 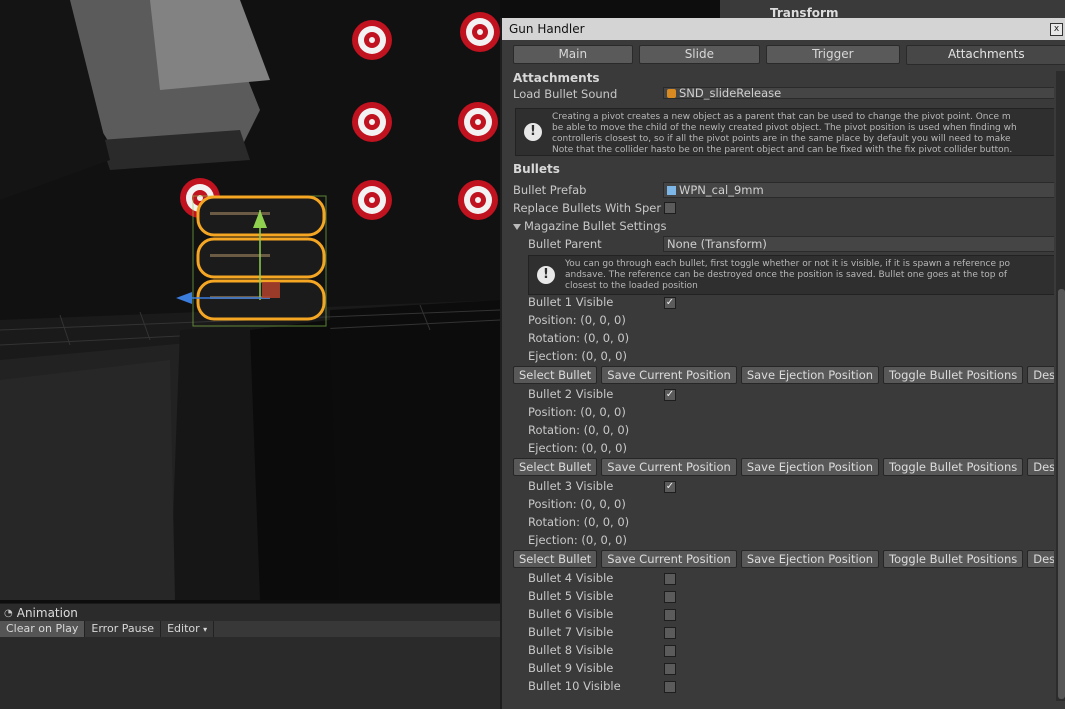 What do you see at coordinates (858, 93) in the screenshot?
I see `load-bullet-sound-field: SND_slideRelease` at bounding box center [858, 93].